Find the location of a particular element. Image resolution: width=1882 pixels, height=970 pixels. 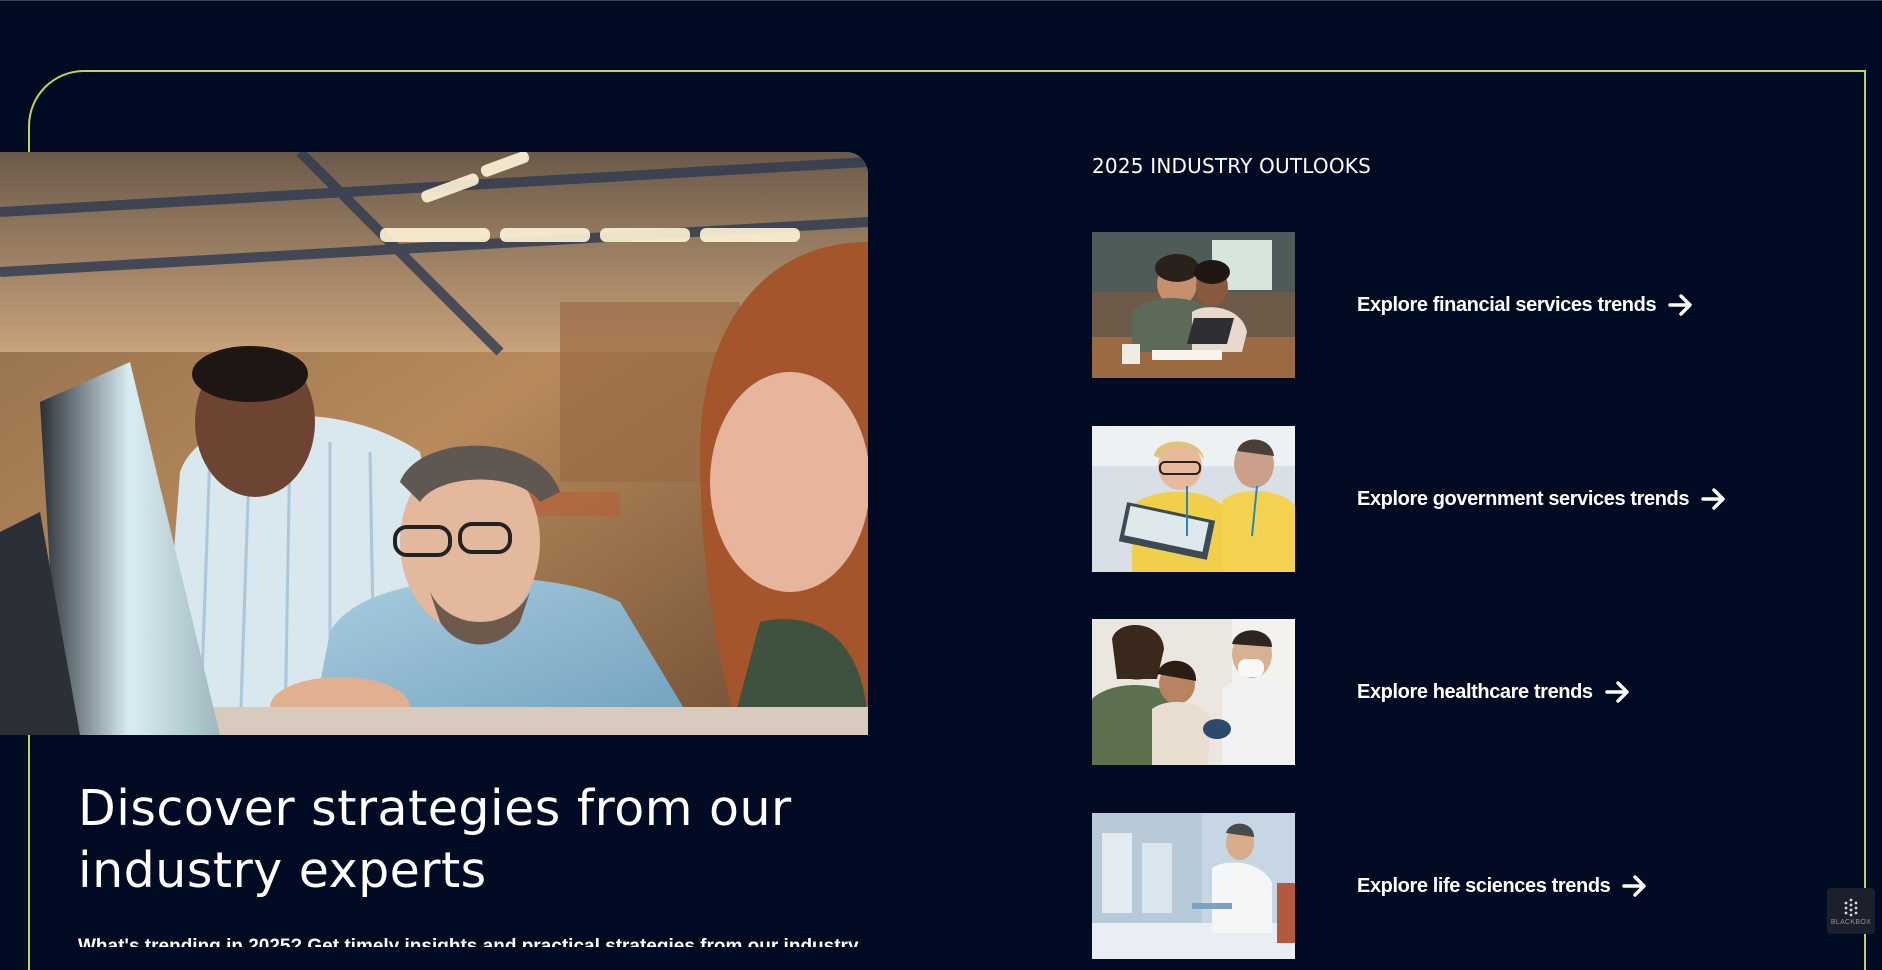

top-divider is located at coordinates (941, 0).